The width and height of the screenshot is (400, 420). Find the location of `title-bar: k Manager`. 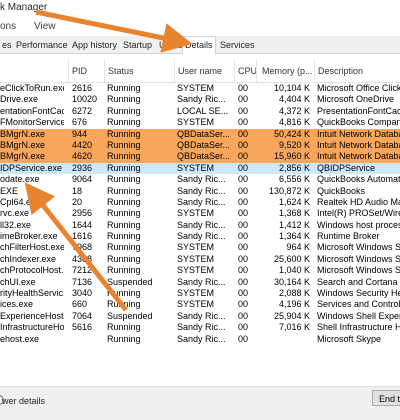

title-bar: k Manager is located at coordinates (200, 8).